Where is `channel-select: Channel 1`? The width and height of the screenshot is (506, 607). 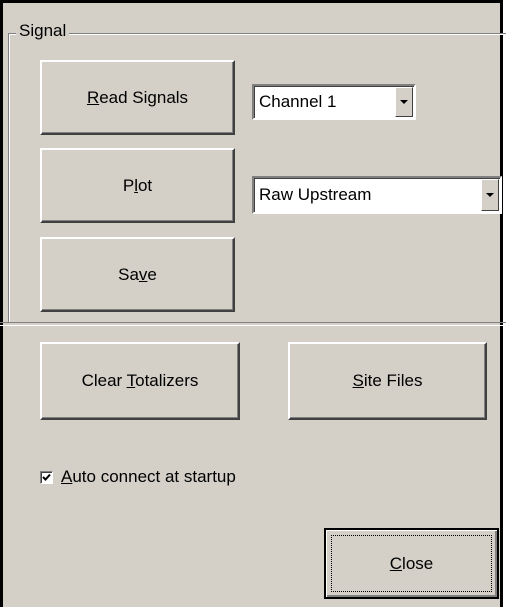
channel-select: Channel 1 is located at coordinates (334, 102).